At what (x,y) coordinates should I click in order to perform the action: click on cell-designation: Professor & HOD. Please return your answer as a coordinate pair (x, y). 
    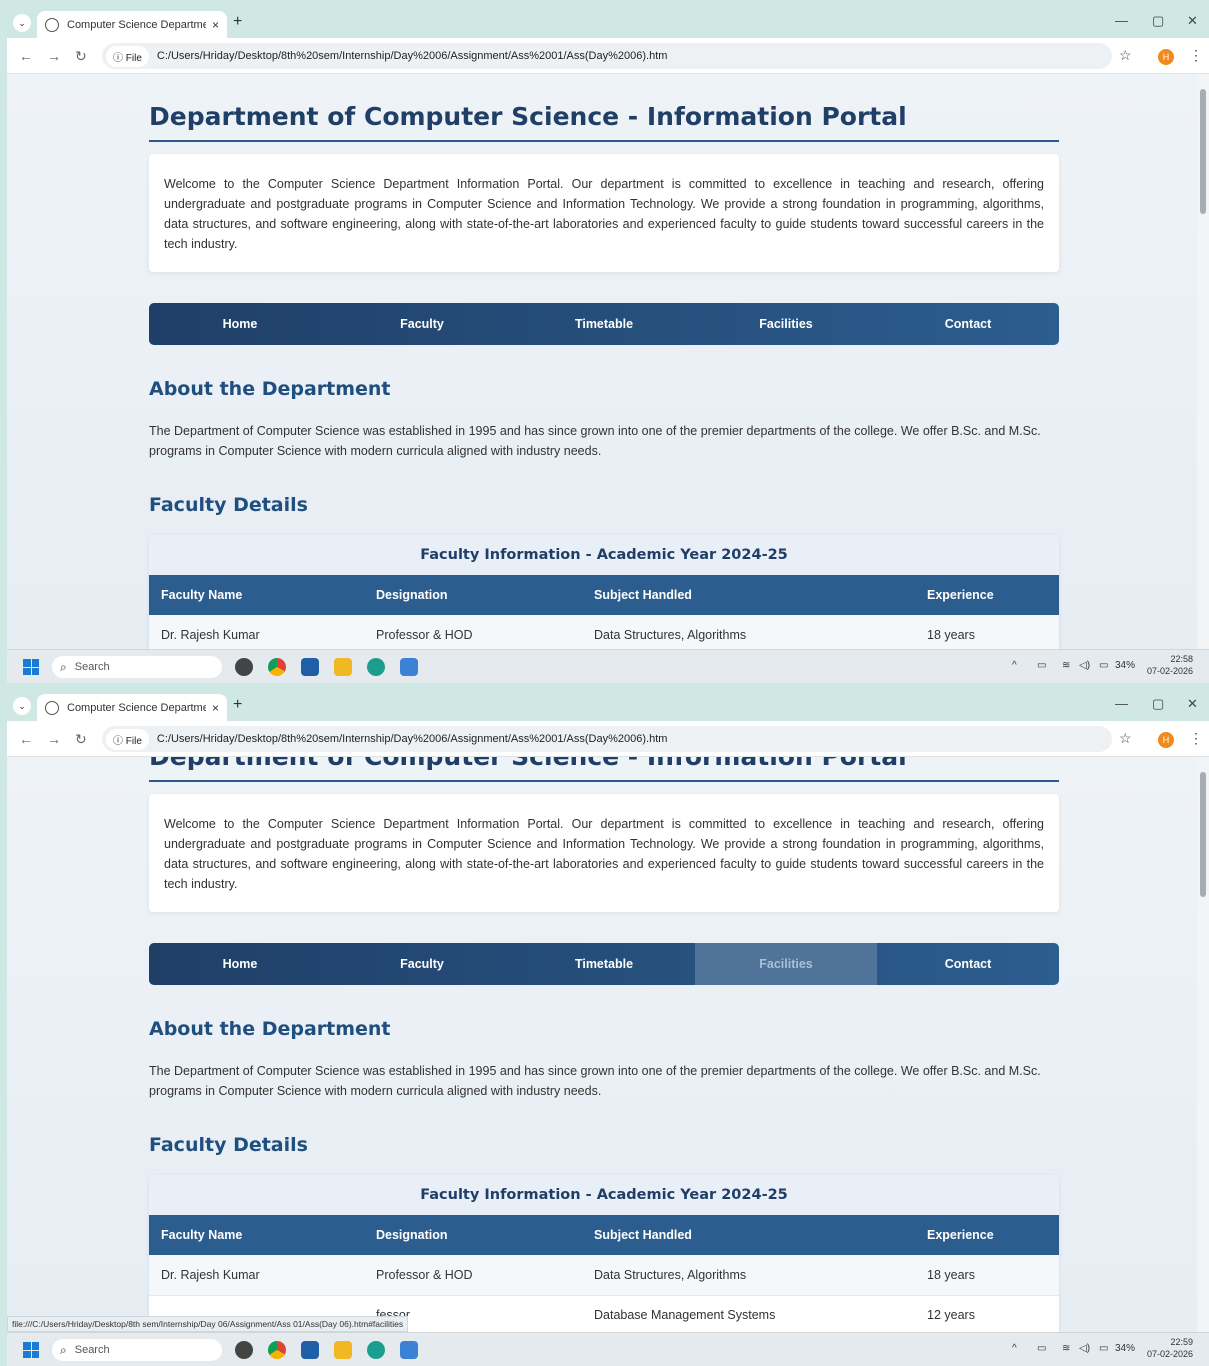
    Looking at the image, I should click on (473, 1275).